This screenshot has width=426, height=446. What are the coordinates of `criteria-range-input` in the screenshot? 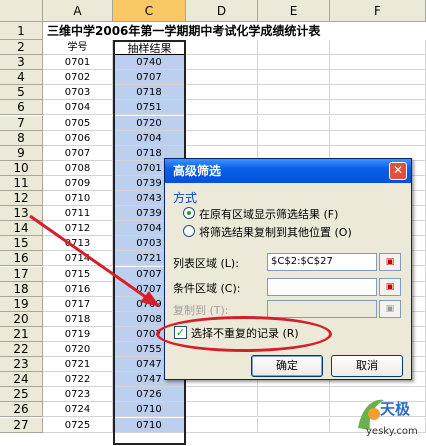 It's located at (322, 287).